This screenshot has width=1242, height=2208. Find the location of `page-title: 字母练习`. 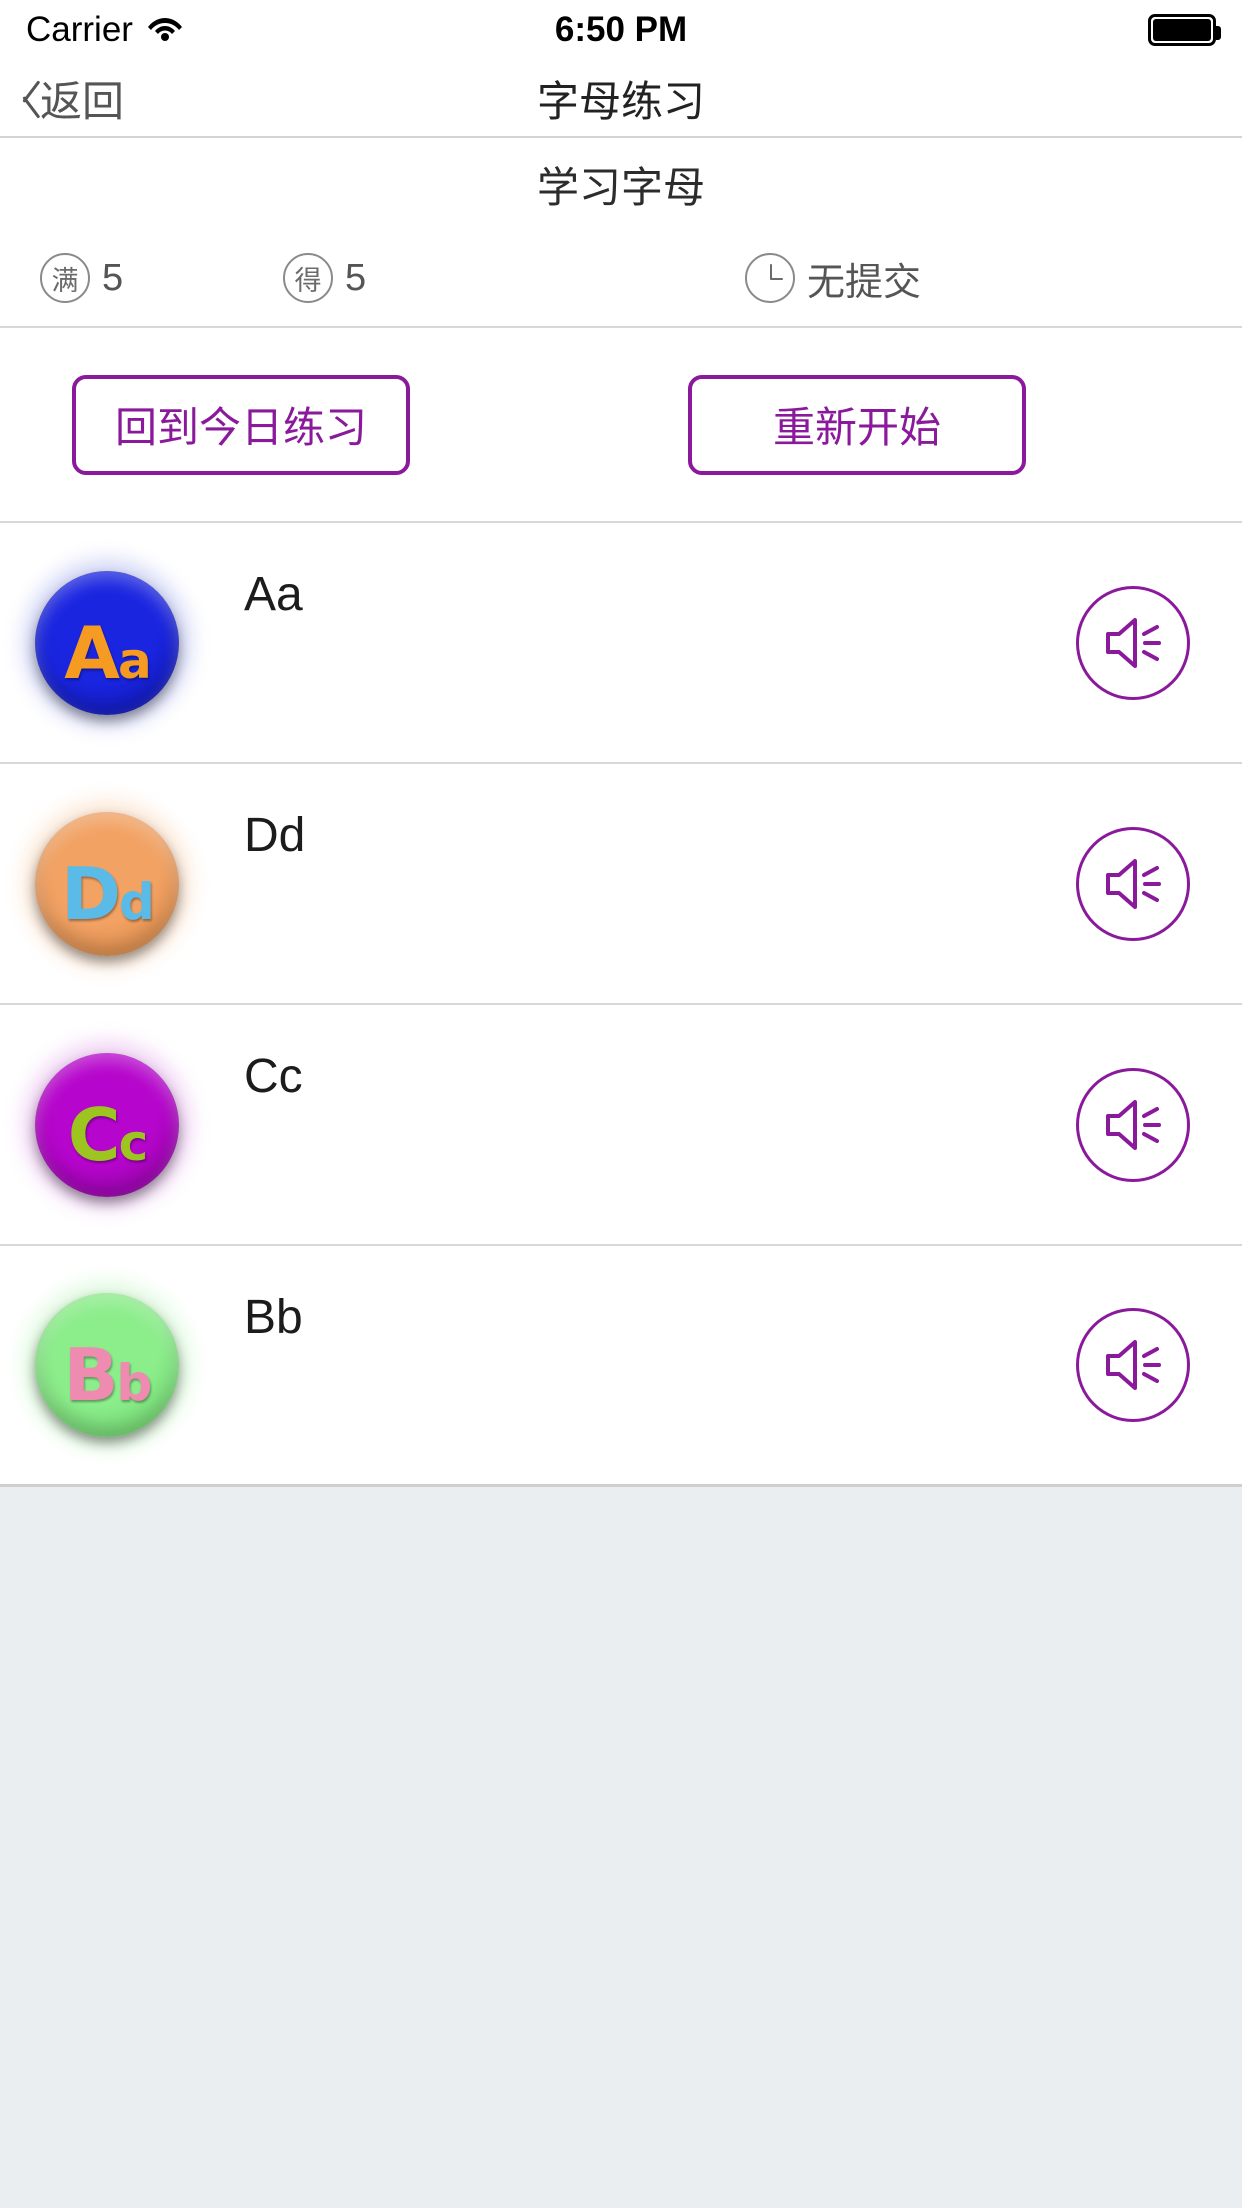

page-title: 字母练习 is located at coordinates (620, 101).